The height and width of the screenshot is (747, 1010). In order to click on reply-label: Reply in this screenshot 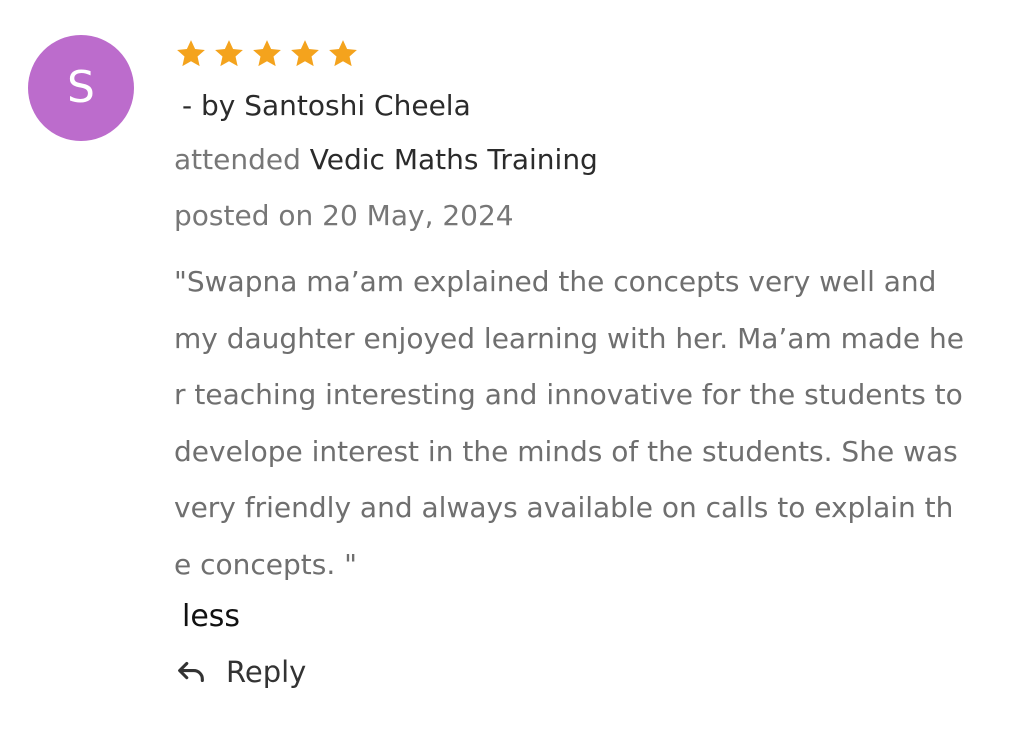, I will do `click(266, 672)`.